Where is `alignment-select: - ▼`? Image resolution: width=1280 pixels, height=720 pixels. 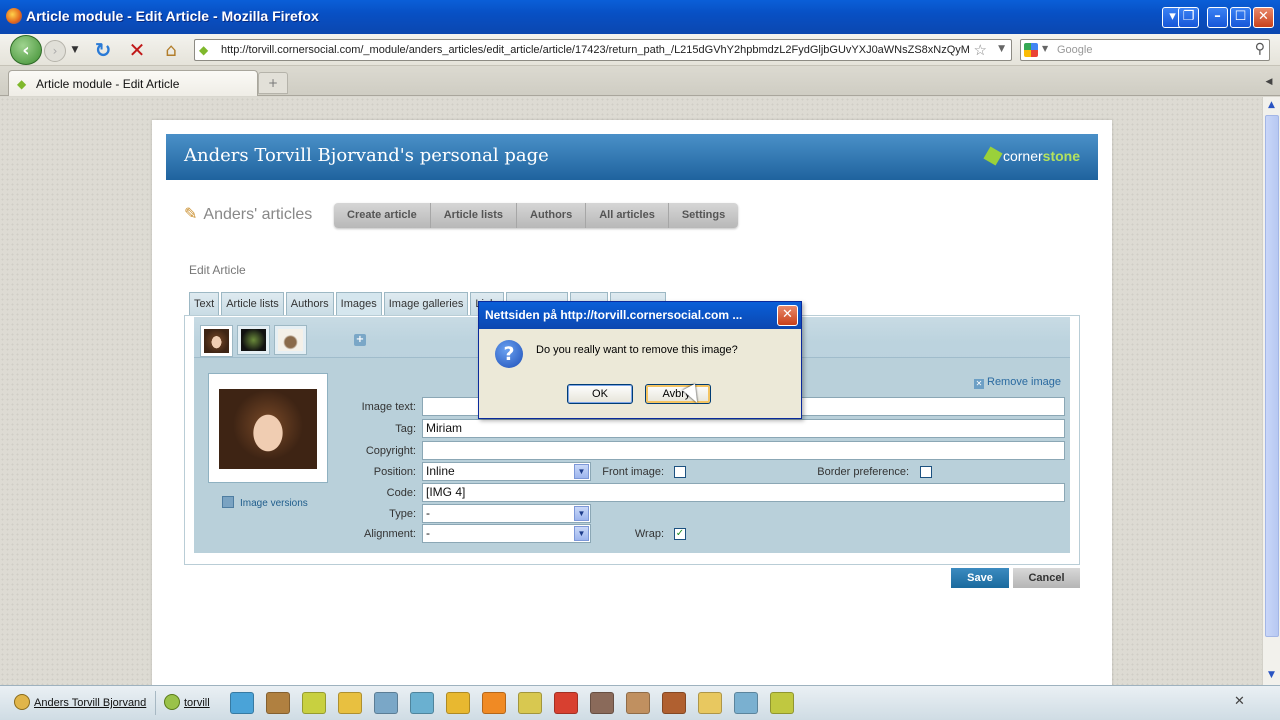
alignment-select: - ▼ is located at coordinates (506, 533).